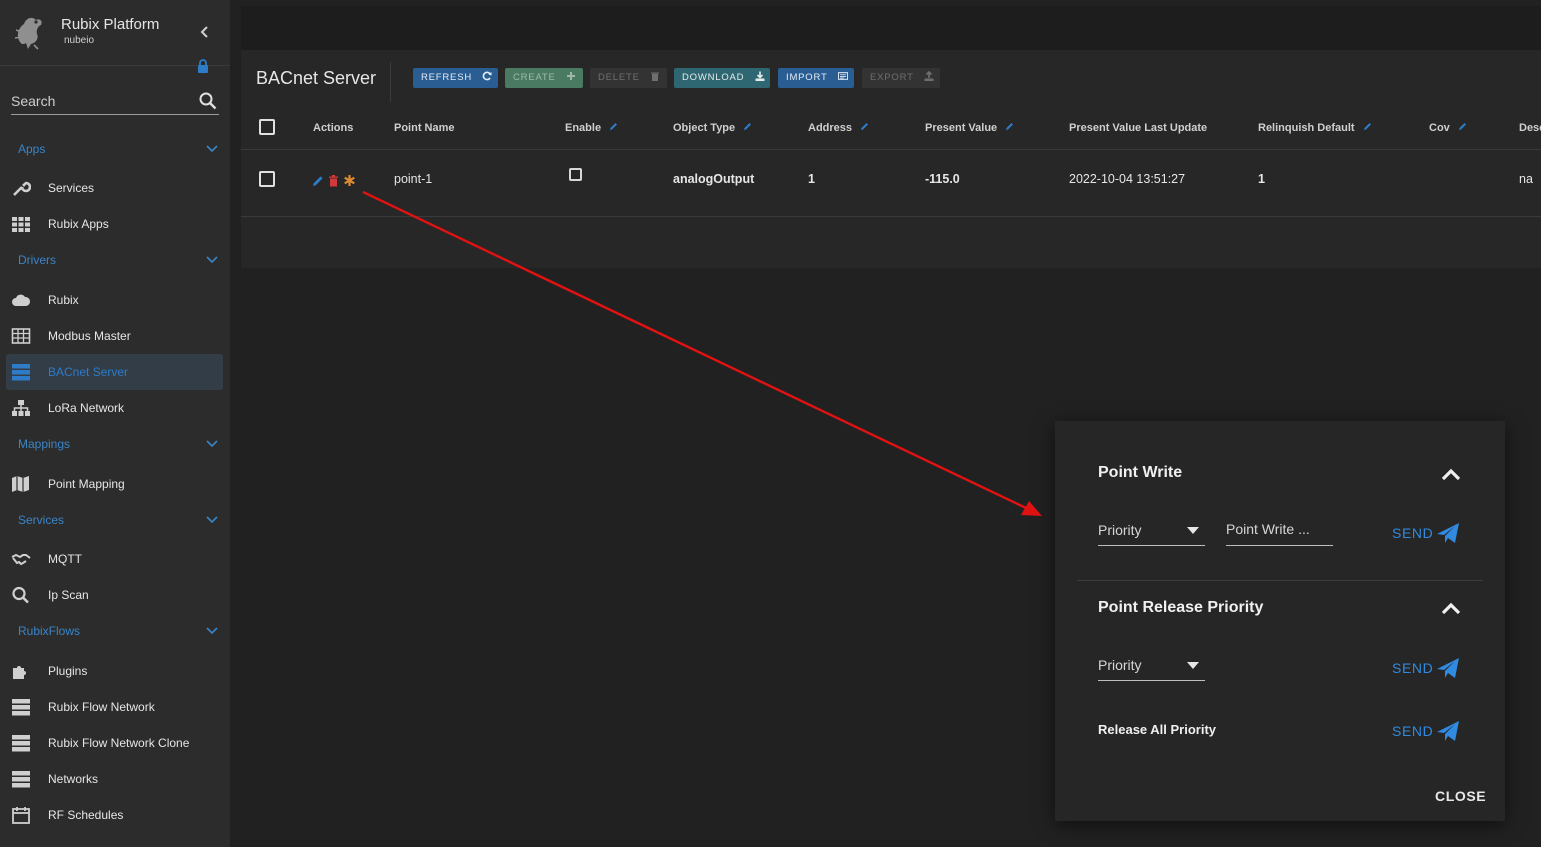  What do you see at coordinates (349, 180) in the screenshot?
I see `priority-asterisk-icon` at bounding box center [349, 180].